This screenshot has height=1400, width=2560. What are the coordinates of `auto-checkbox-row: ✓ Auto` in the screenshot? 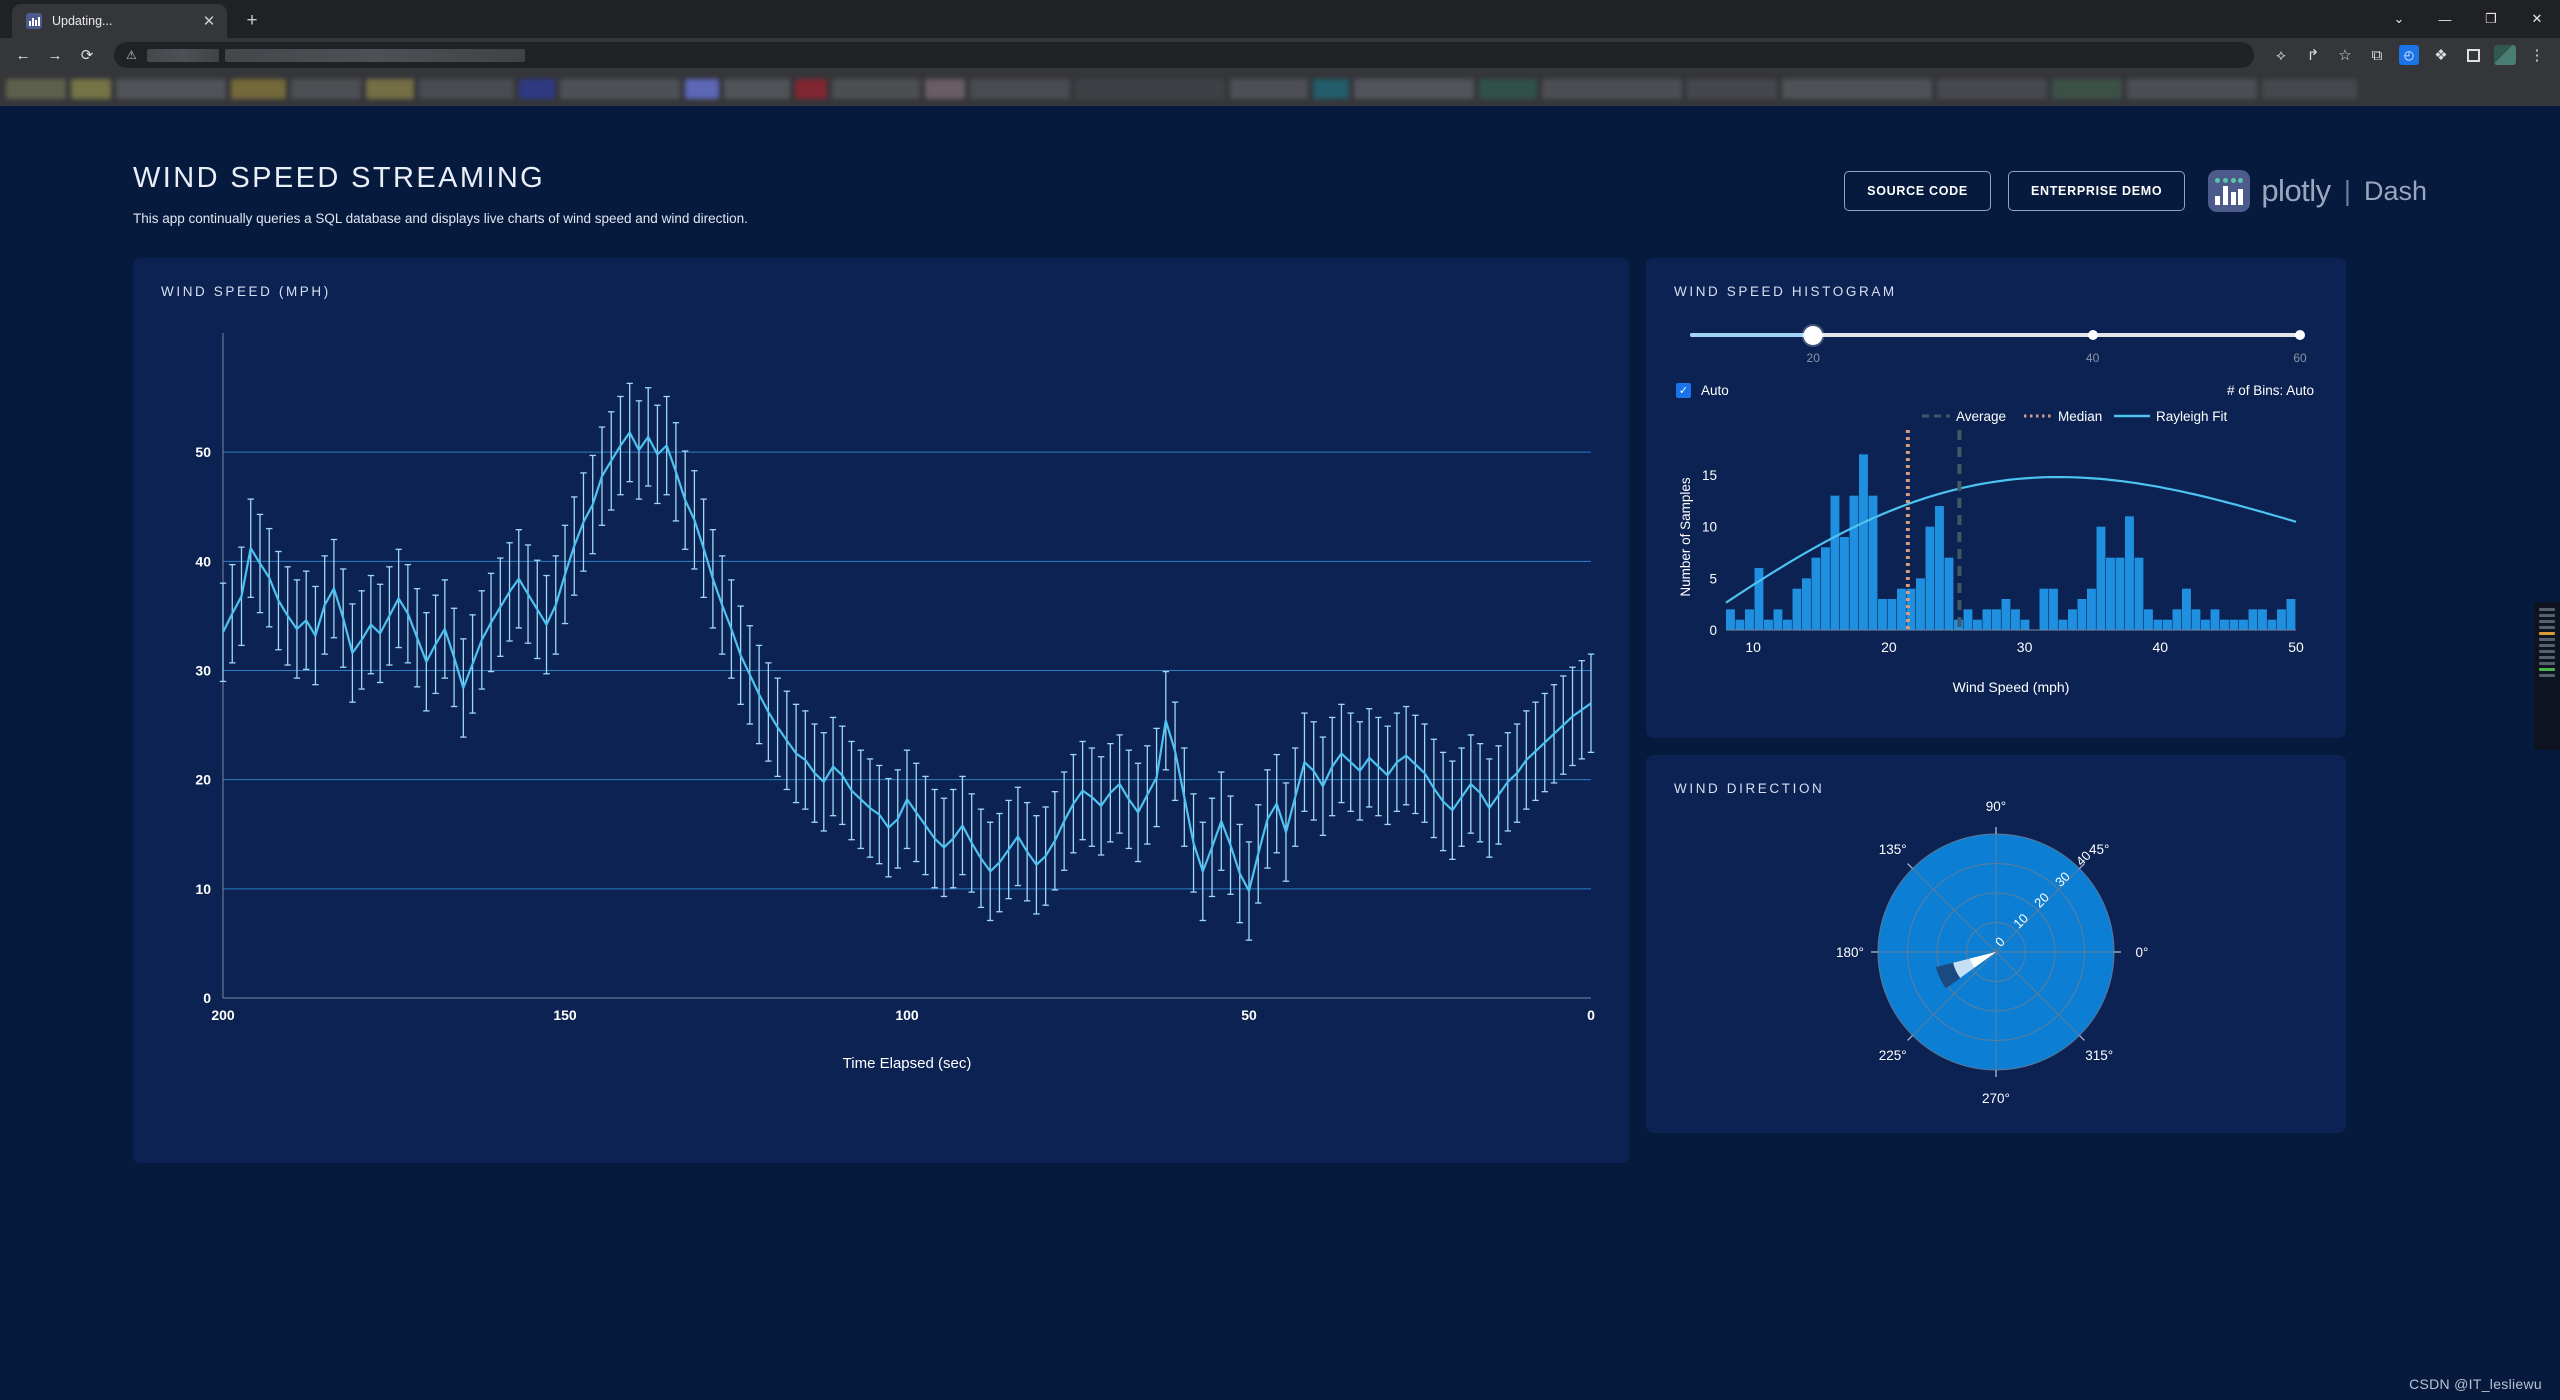 It's located at (1702, 390).